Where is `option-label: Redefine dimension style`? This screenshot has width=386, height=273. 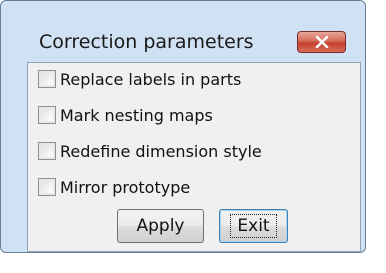
option-label: Redefine dimension style is located at coordinates (161, 151).